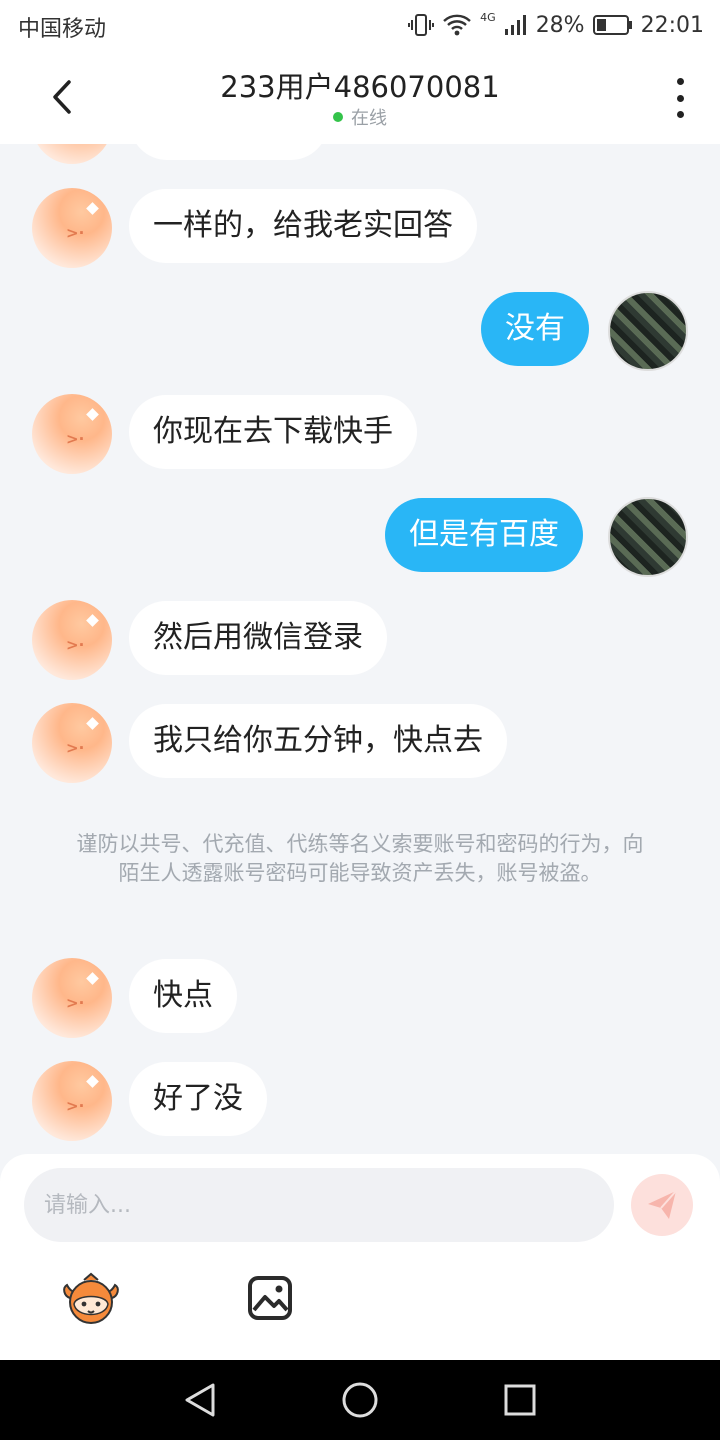  What do you see at coordinates (457, 25) in the screenshot?
I see `wifi-icon` at bounding box center [457, 25].